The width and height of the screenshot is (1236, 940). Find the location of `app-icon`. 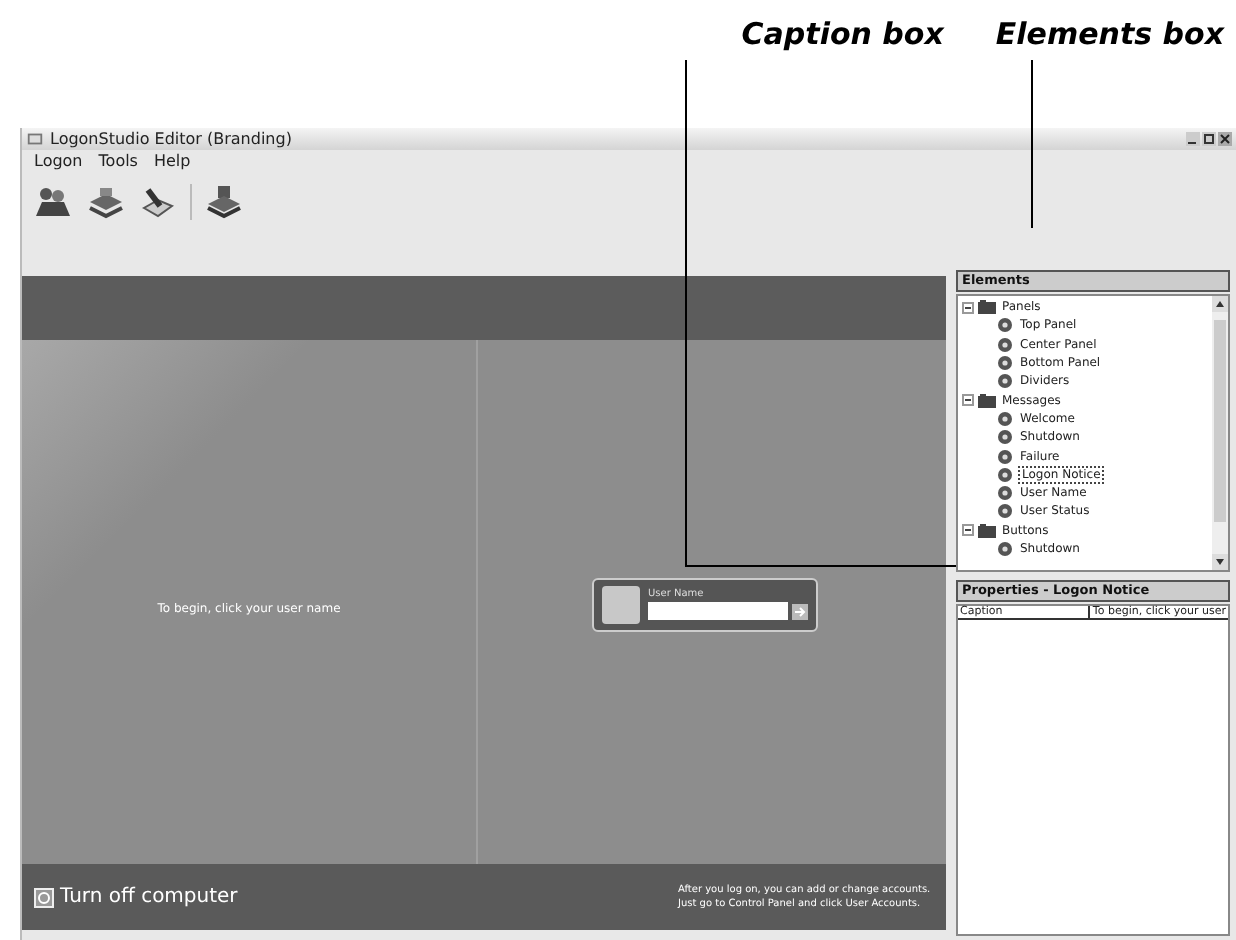

app-icon is located at coordinates (35, 139).